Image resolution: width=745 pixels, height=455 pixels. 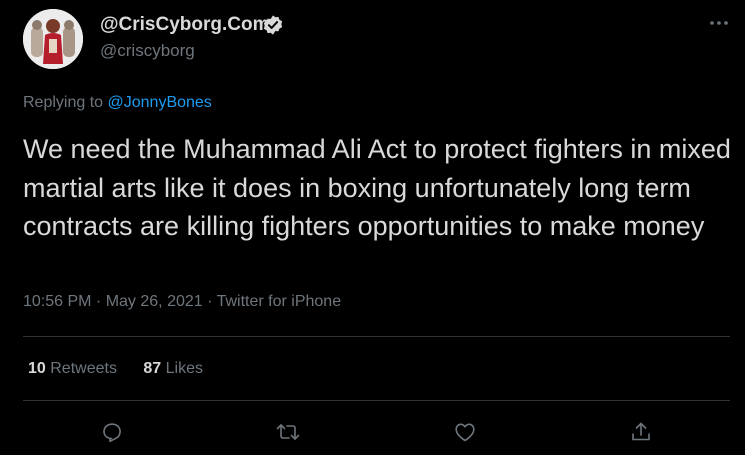 What do you see at coordinates (719, 23) in the screenshot?
I see `more-icon` at bounding box center [719, 23].